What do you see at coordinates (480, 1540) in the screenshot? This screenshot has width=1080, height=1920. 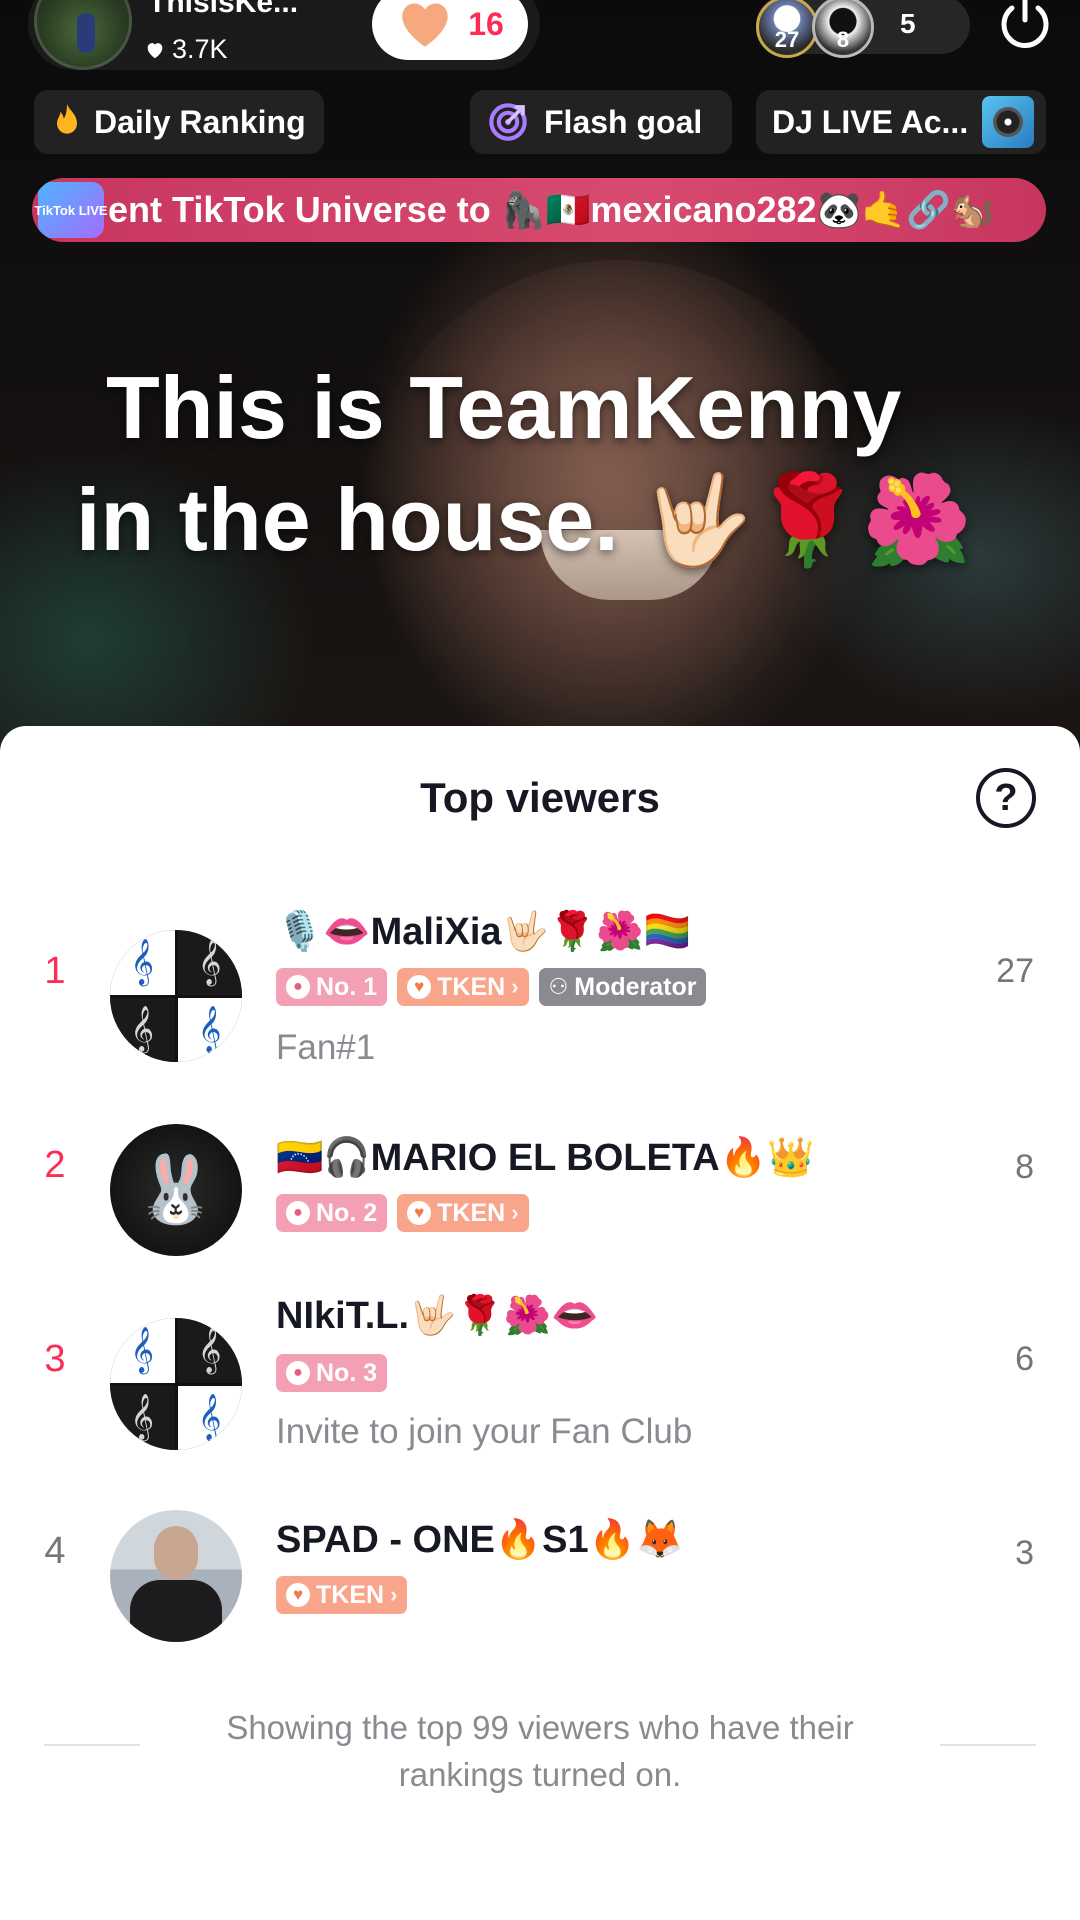 I see `viewer-name: SPAD - ONE🔥S1🔥🦊` at bounding box center [480, 1540].